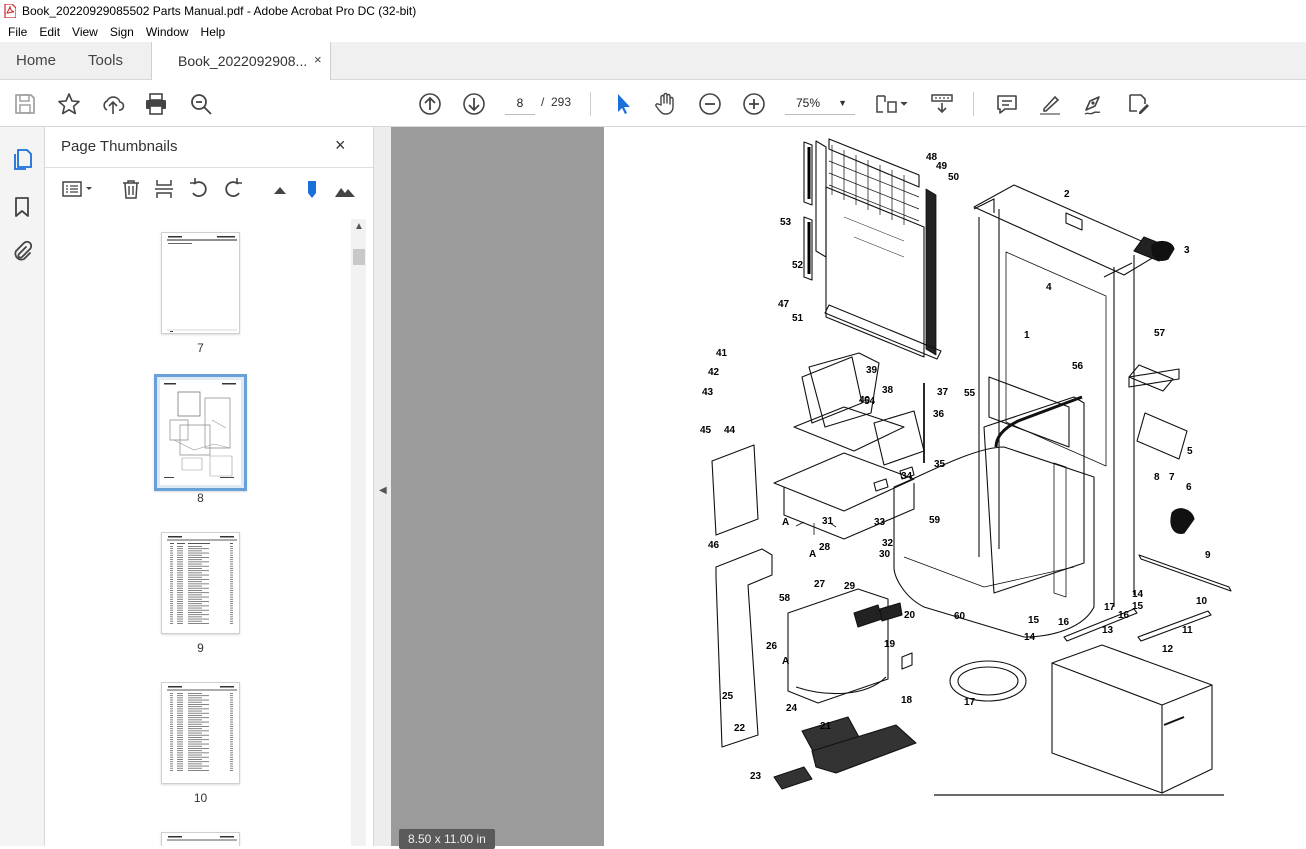 The image size is (1306, 849). I want to click on part-callout: 5, so click(1190, 451).